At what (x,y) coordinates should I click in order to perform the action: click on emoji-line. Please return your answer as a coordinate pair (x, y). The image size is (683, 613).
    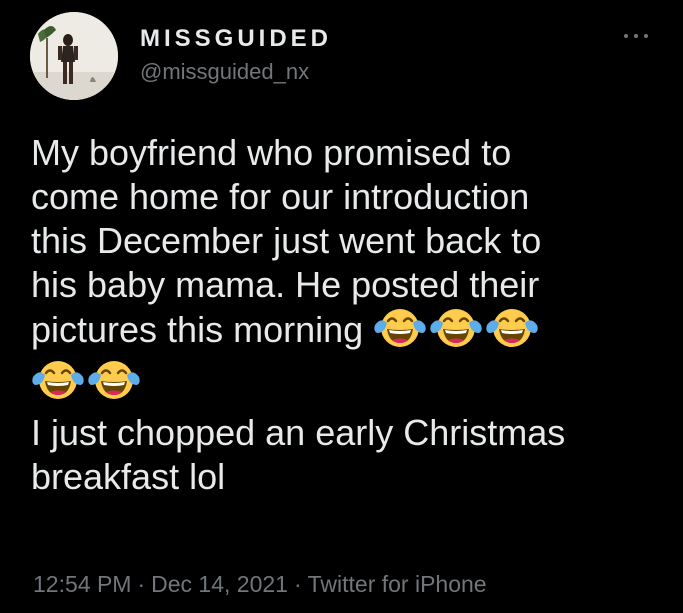
    Looking at the image, I should click on (351, 385).